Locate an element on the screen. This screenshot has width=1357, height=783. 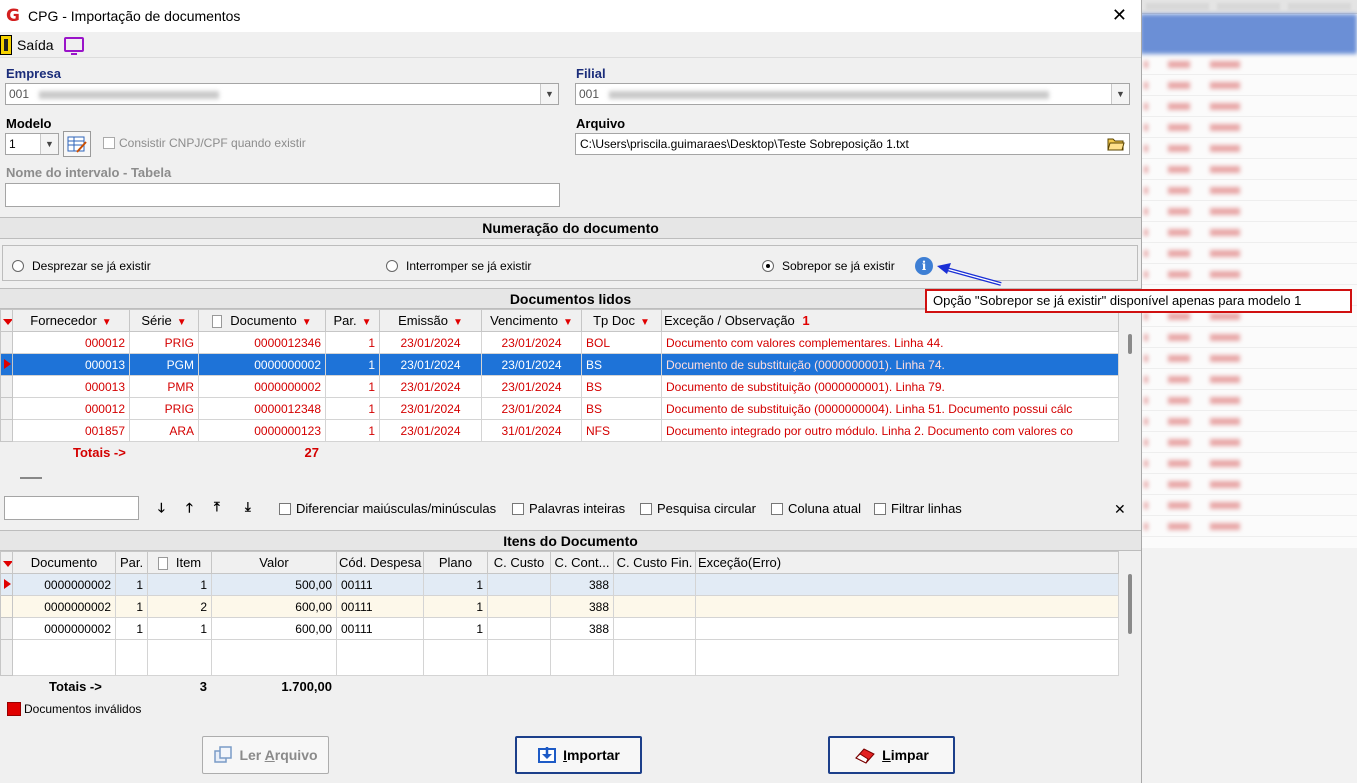
docs-cell: NFS is located at coordinates (621, 430).